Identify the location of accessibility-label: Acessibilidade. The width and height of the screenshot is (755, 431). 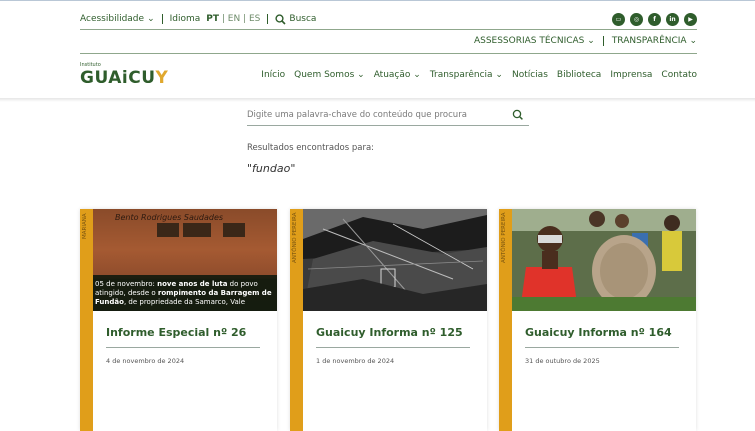
(112, 19).